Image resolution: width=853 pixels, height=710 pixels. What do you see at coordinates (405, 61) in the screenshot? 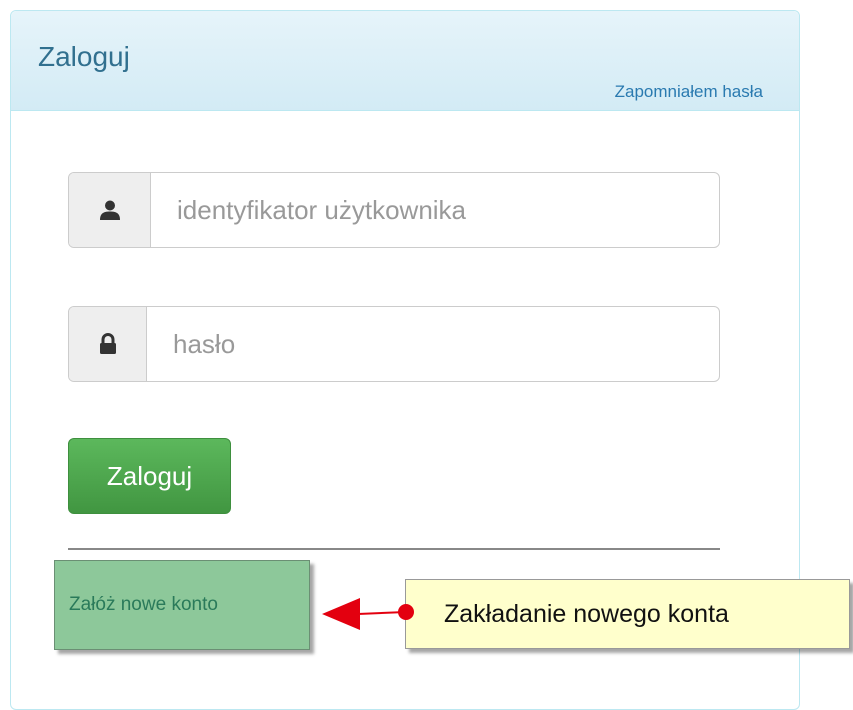
I see `panel-heading: Zaloguj Zapomniałem hasła` at bounding box center [405, 61].